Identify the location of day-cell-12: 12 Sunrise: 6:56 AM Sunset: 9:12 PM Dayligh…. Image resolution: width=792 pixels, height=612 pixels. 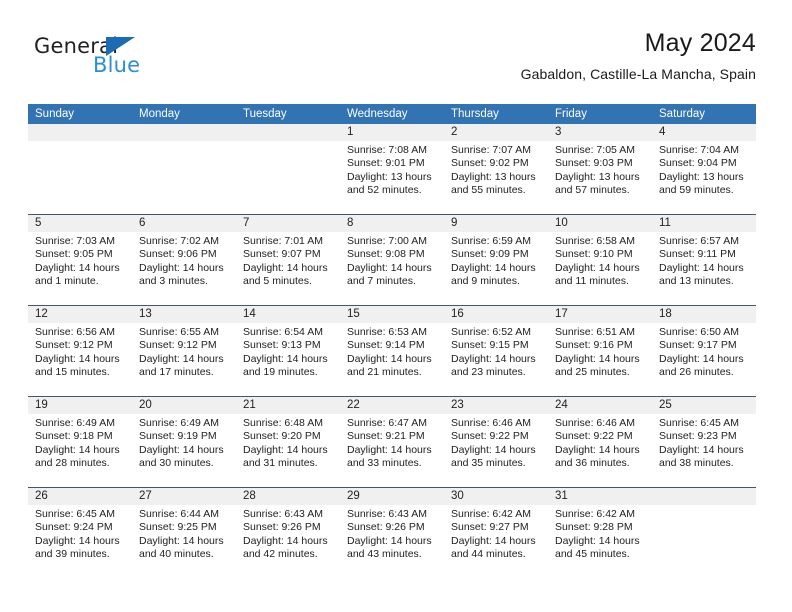
(80, 351).